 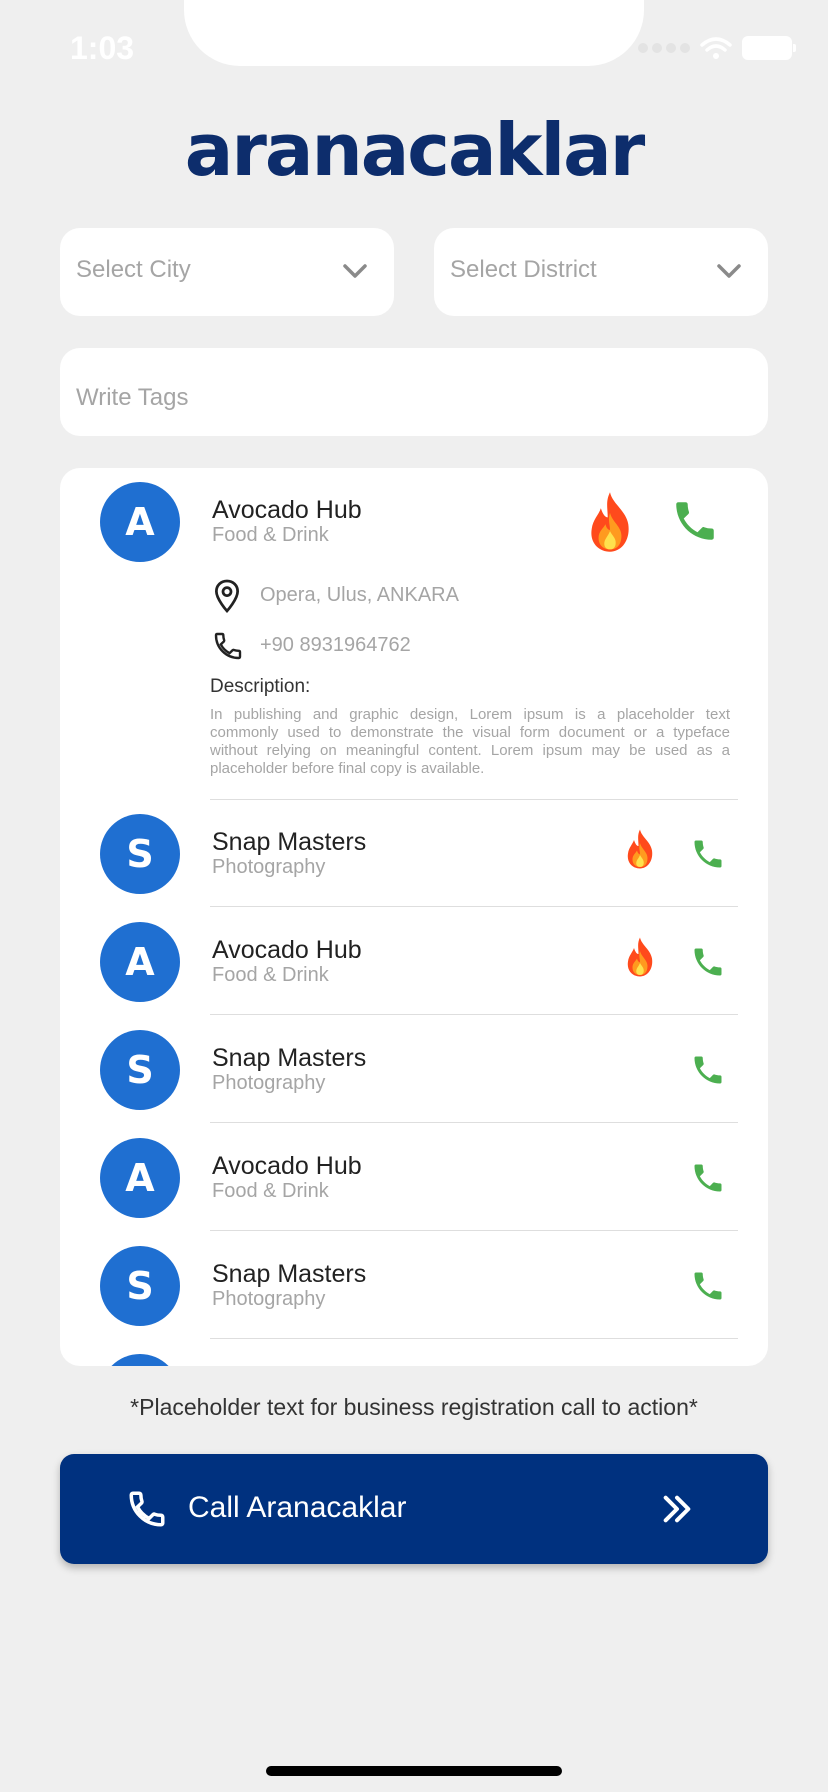 I want to click on device-notch, so click(x=414, y=33).